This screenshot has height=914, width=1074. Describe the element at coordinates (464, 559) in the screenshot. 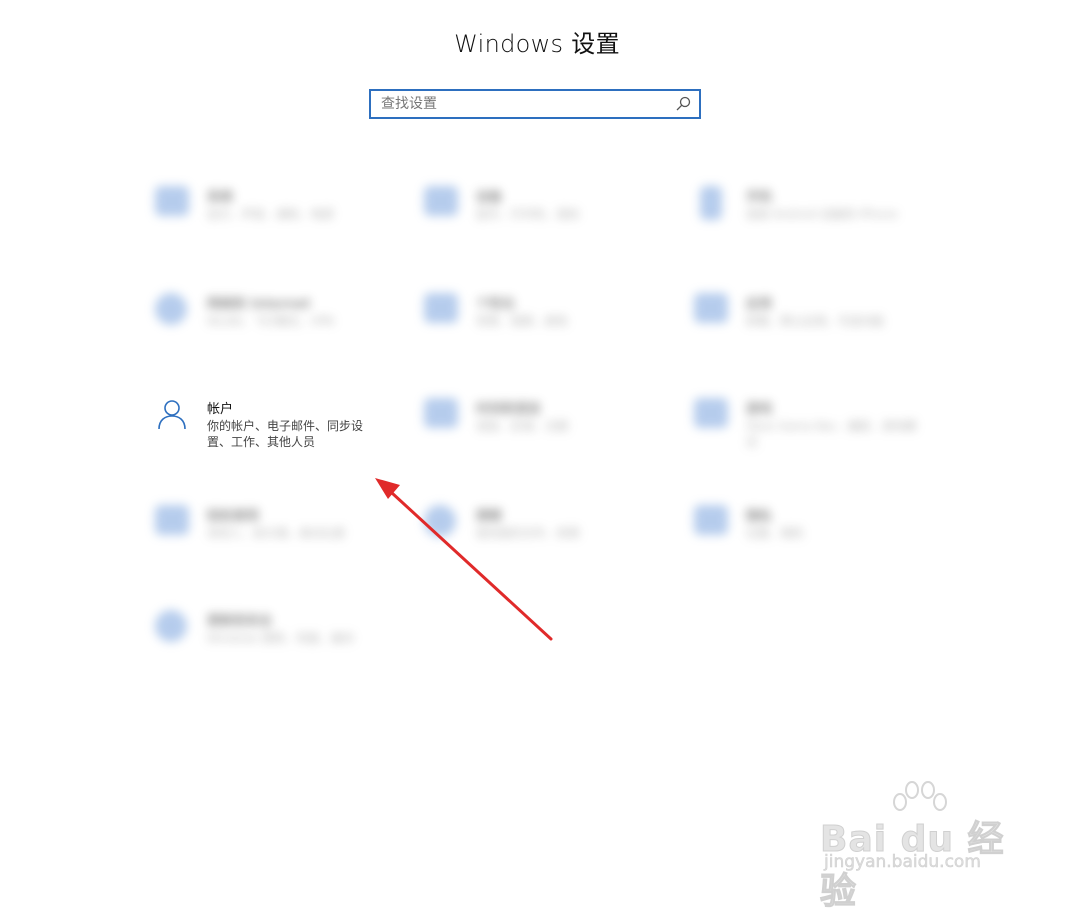

I see `annotation-arrow` at that location.